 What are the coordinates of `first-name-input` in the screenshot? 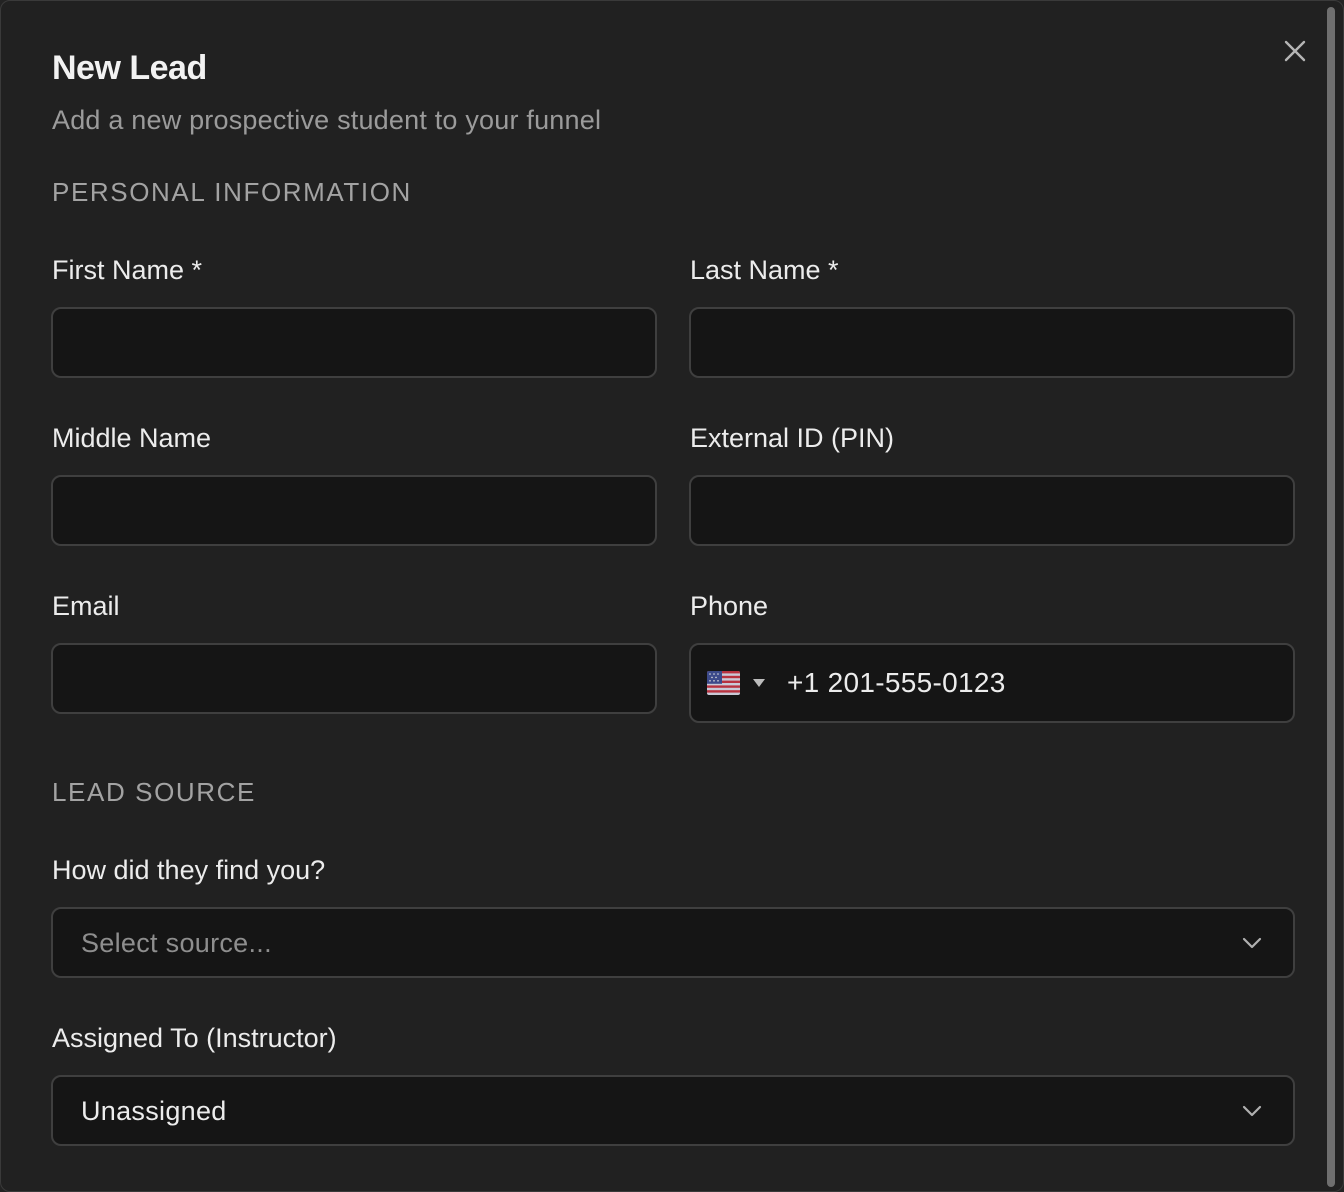 It's located at (354, 342).